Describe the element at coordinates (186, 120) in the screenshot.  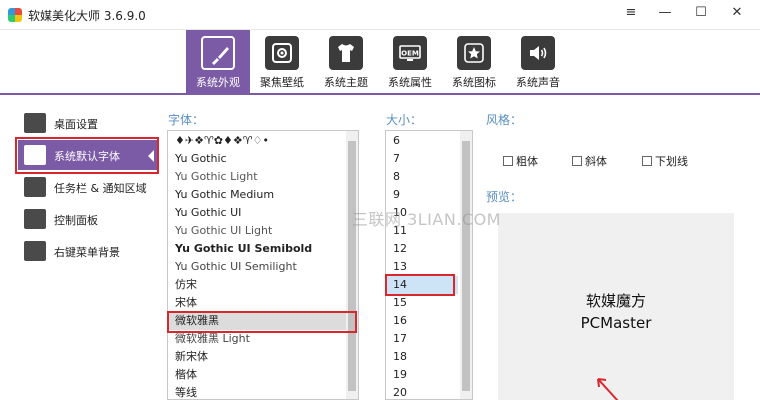
I see `font-section-label: 字体：` at that location.